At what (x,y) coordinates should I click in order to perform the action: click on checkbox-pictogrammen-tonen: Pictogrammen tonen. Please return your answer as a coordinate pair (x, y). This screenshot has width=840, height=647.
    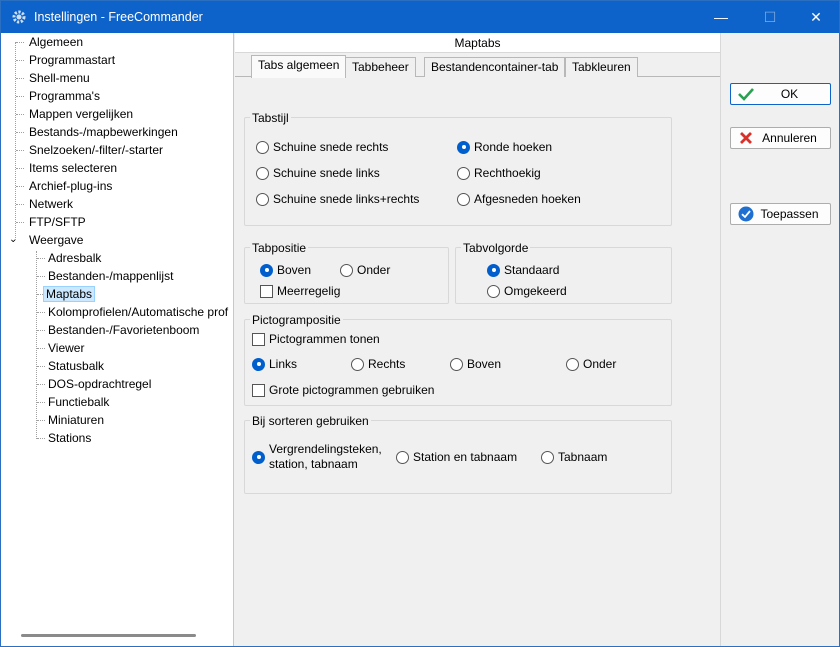
    Looking at the image, I should click on (316, 339).